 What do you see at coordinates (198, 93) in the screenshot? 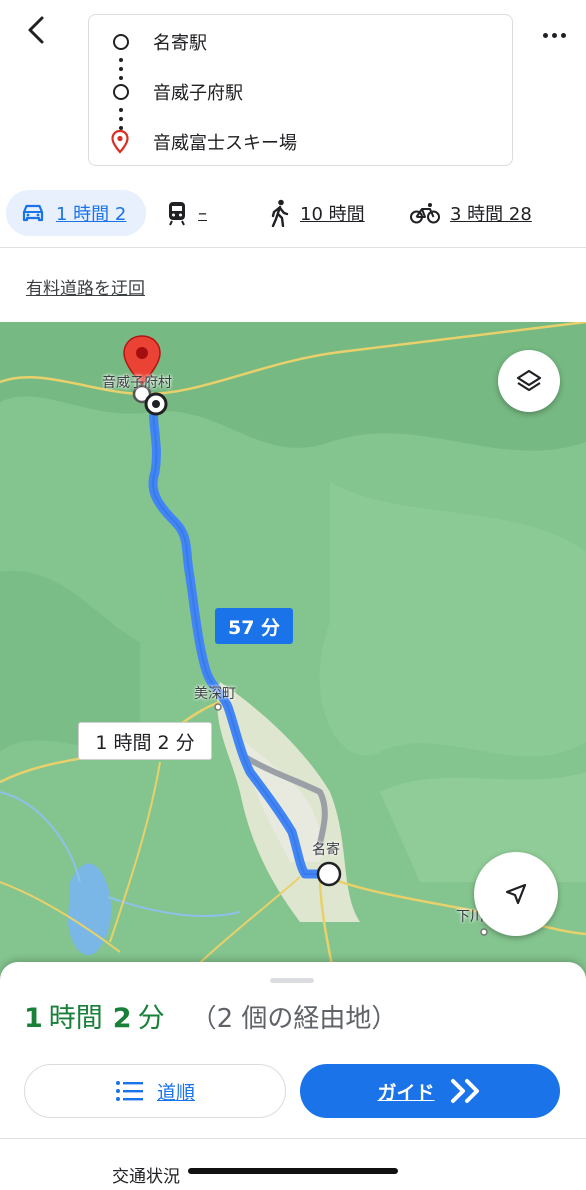
I see `waypoint-label: 音威子府駅` at bounding box center [198, 93].